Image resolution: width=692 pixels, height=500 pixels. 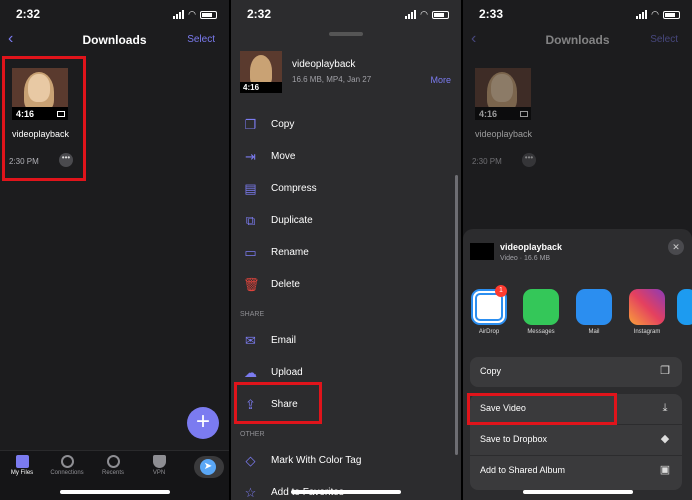 I want to click on section-share: SHARE, so click(x=252, y=314).